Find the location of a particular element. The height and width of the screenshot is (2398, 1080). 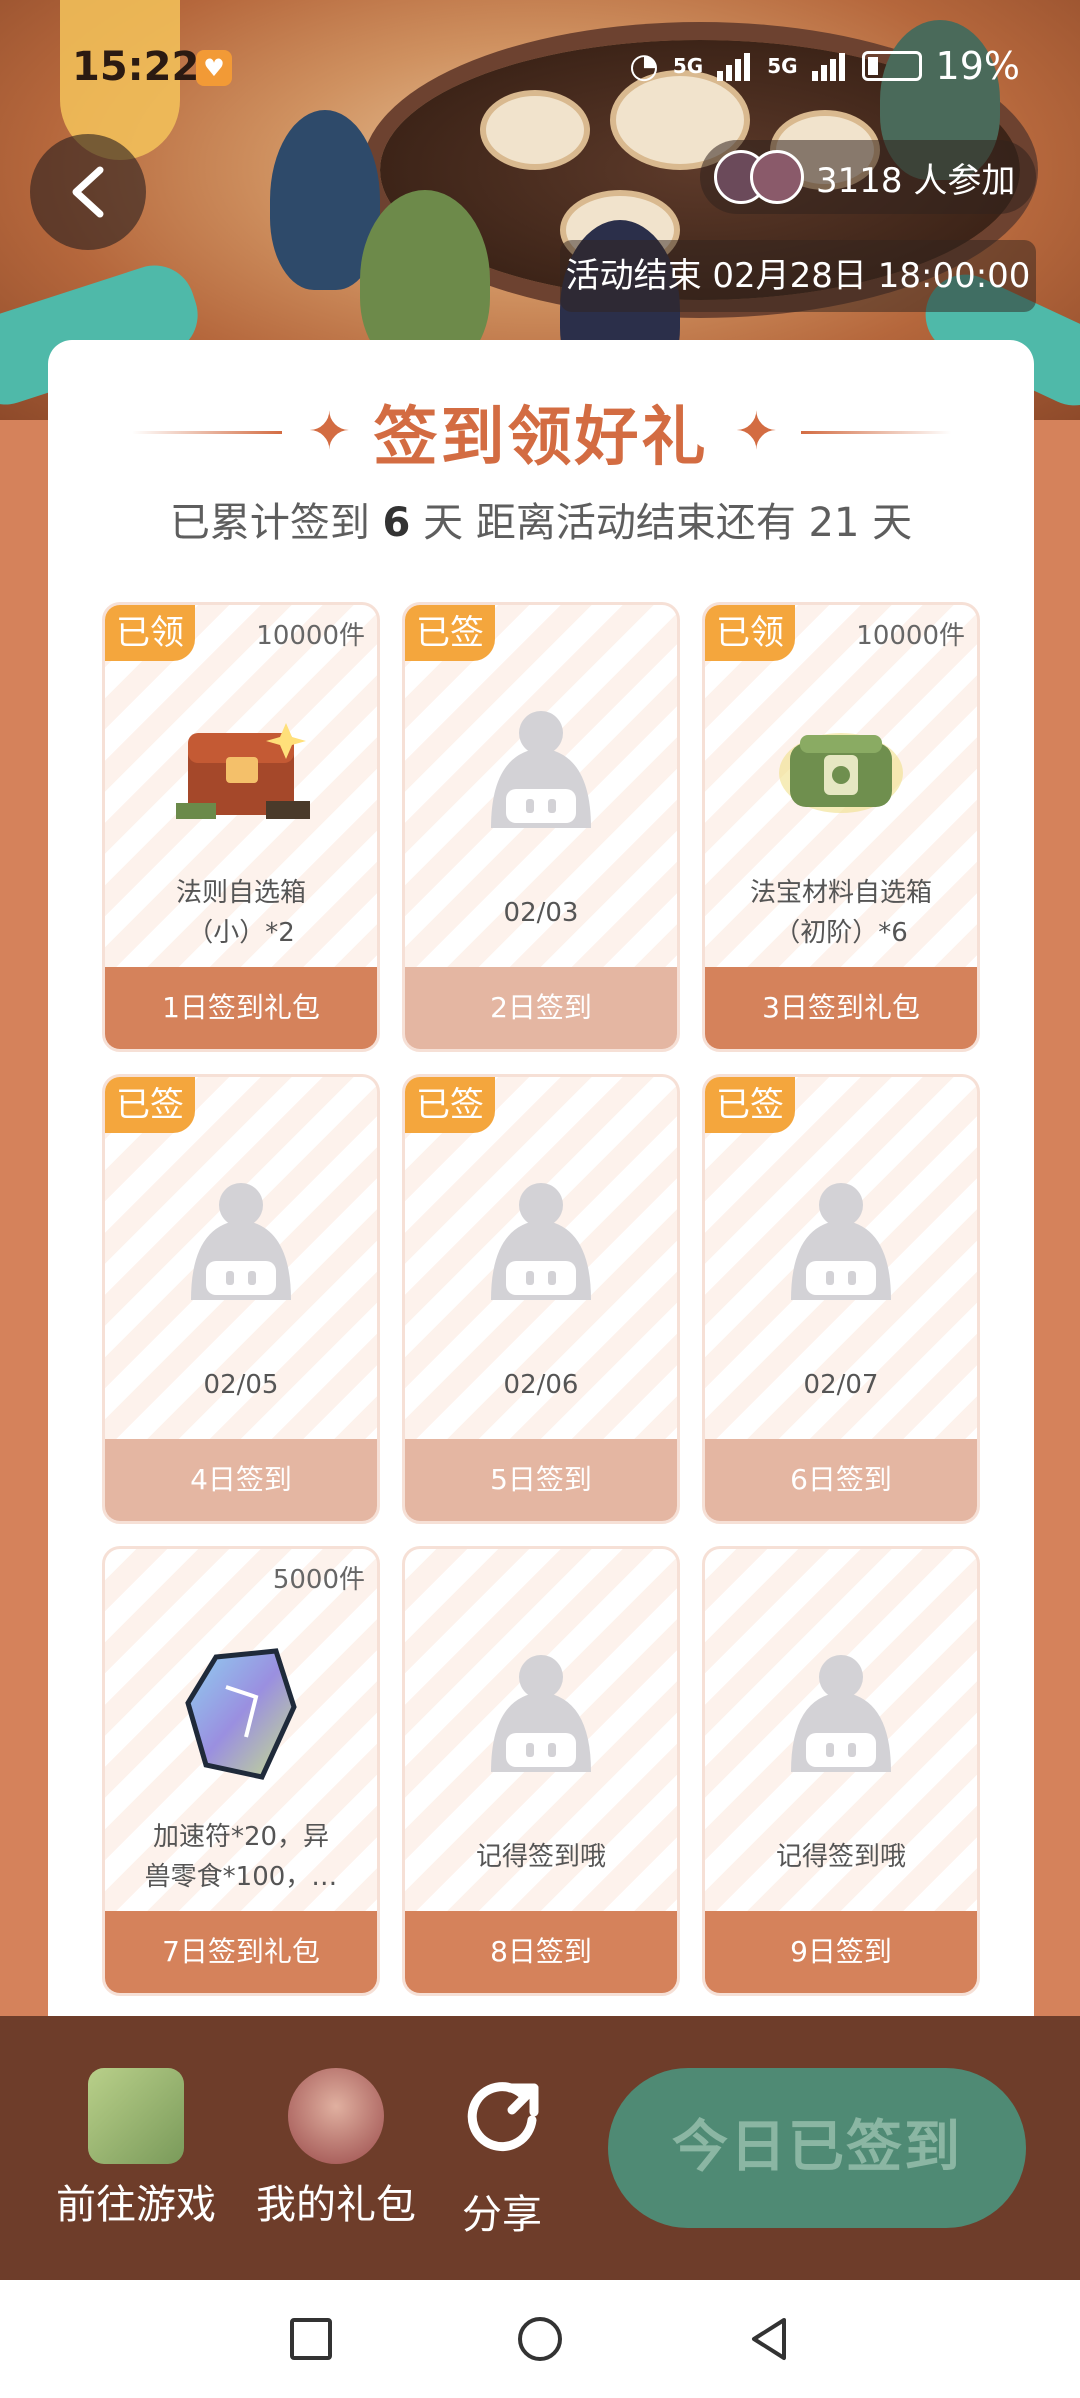

reward-detail: （初阶）*6 is located at coordinates (841, 933).